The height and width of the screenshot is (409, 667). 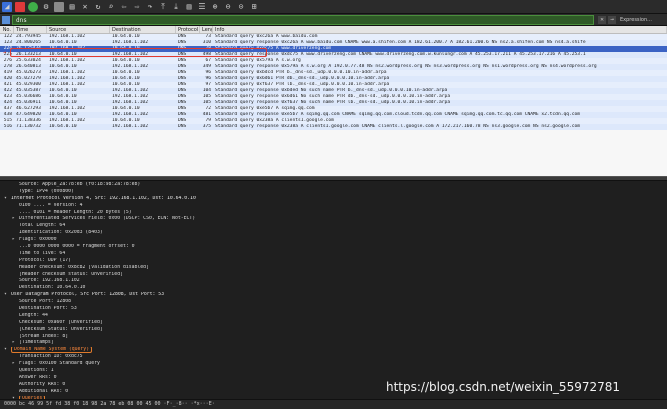 What do you see at coordinates (7, 29) in the screenshot?
I see `column-header-no: No.` at bounding box center [7, 29].